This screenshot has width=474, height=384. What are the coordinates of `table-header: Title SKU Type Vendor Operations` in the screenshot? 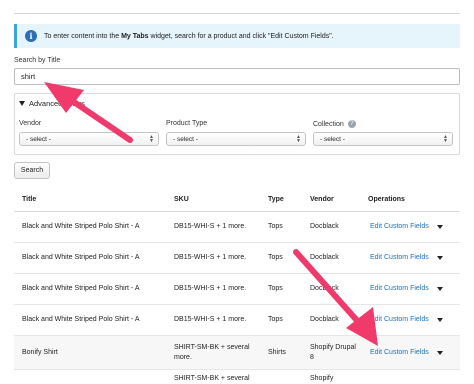 It's located at (237, 200).